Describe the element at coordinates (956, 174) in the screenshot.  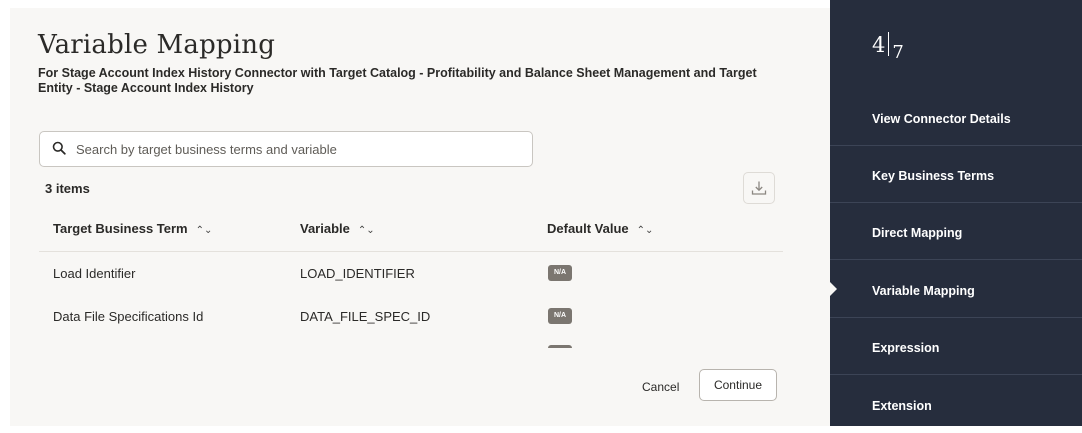
I see `sidebar-item-key-business-terms: Key Business Terms` at that location.